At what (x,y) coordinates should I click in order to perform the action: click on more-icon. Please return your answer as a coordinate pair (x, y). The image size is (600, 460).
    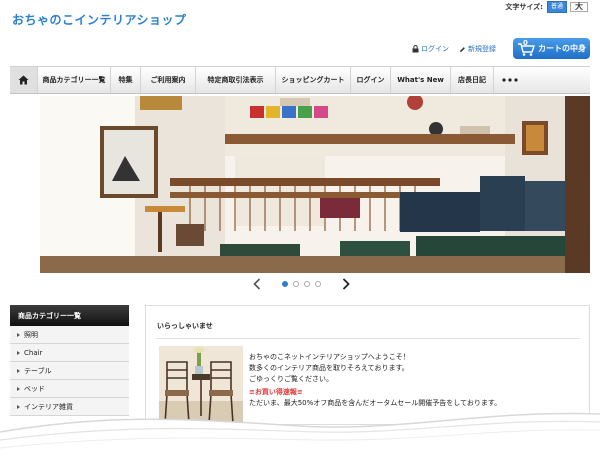
    Looking at the image, I should click on (510, 80).